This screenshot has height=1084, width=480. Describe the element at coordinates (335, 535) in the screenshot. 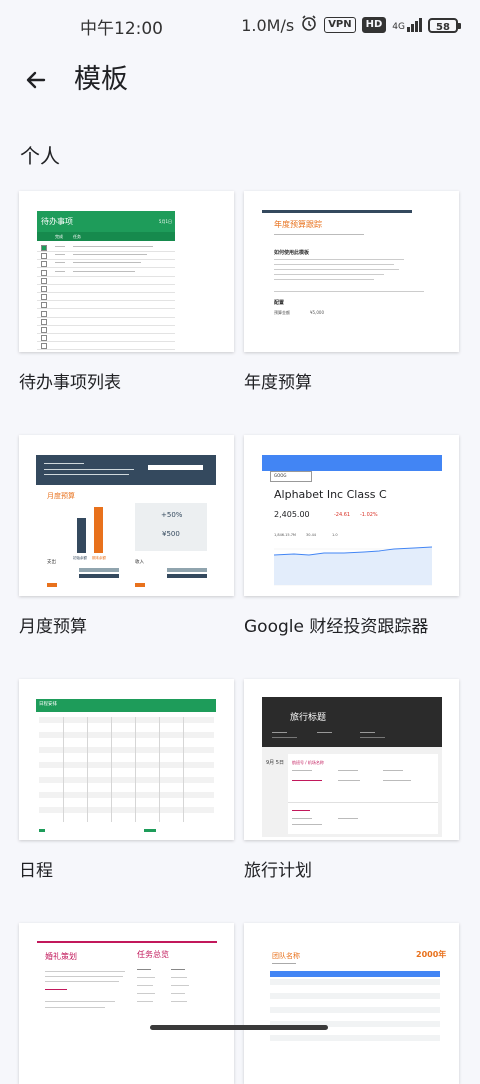

I see `thumb-beta: 1.0` at that location.